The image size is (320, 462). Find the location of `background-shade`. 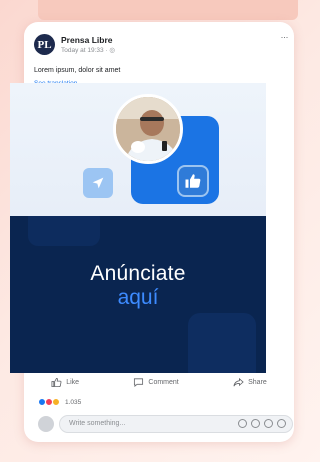

background-shade is located at coordinates (168, 10).